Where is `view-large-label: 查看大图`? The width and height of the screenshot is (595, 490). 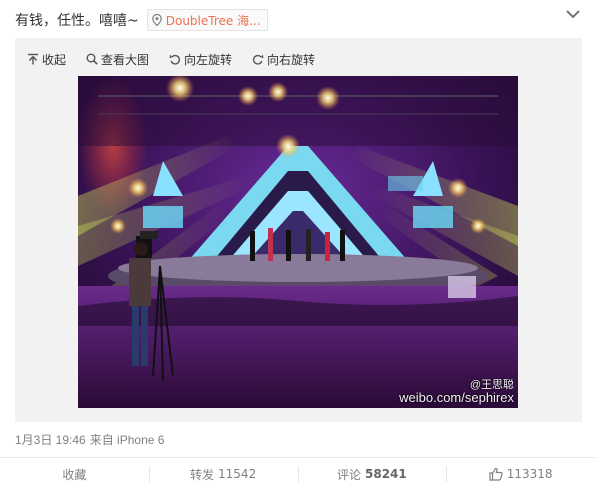
view-large-label: 查看大图 is located at coordinates (125, 59).